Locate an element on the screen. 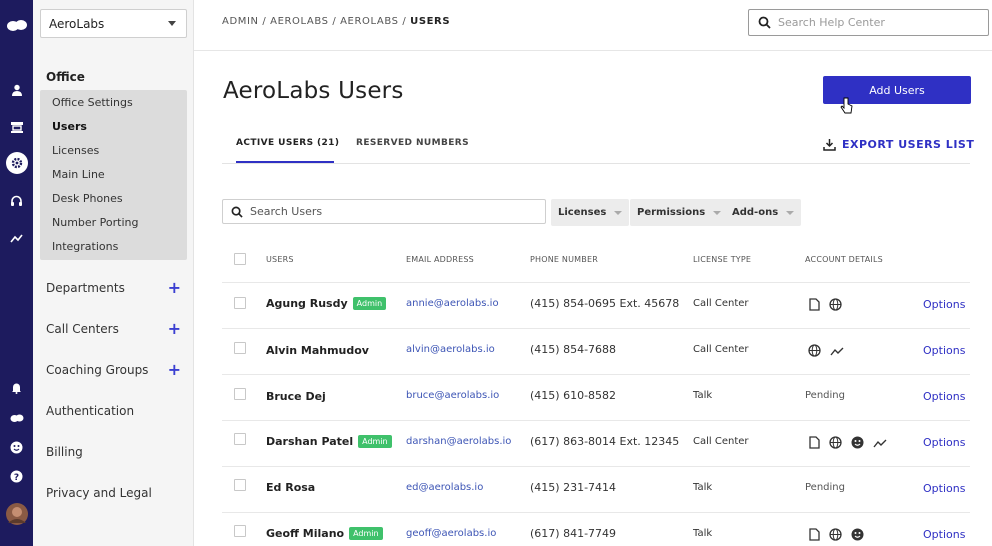 The height and width of the screenshot is (546, 992). column-header-email: EMAIL ADDRESS is located at coordinates (440, 259).